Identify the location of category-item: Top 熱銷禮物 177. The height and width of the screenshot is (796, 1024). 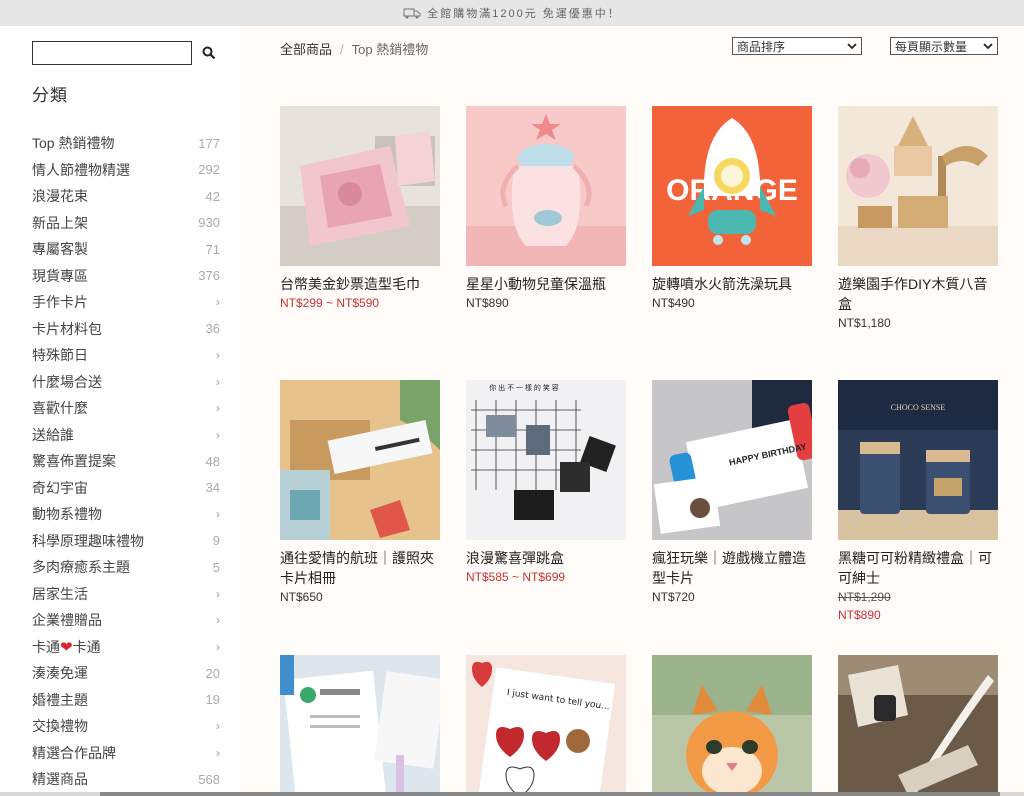
(126, 143).